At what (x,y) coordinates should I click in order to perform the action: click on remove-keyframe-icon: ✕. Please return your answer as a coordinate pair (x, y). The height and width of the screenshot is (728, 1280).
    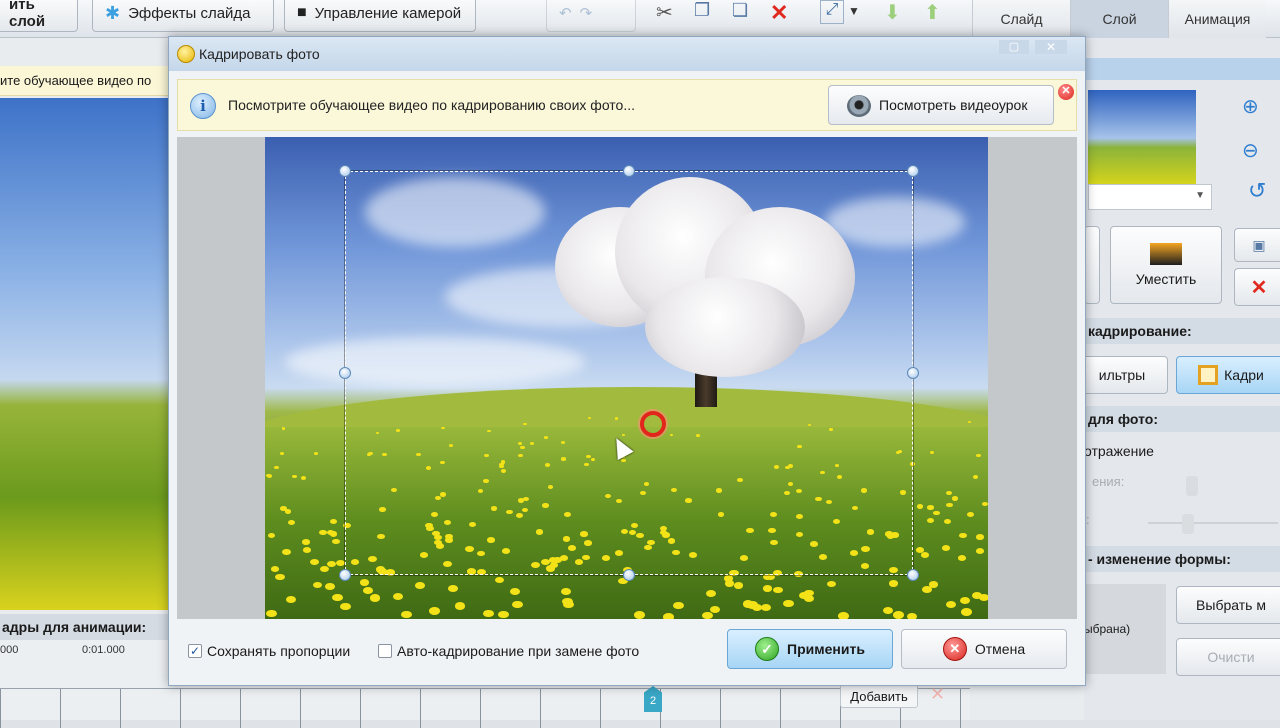
    Looking at the image, I should click on (937, 694).